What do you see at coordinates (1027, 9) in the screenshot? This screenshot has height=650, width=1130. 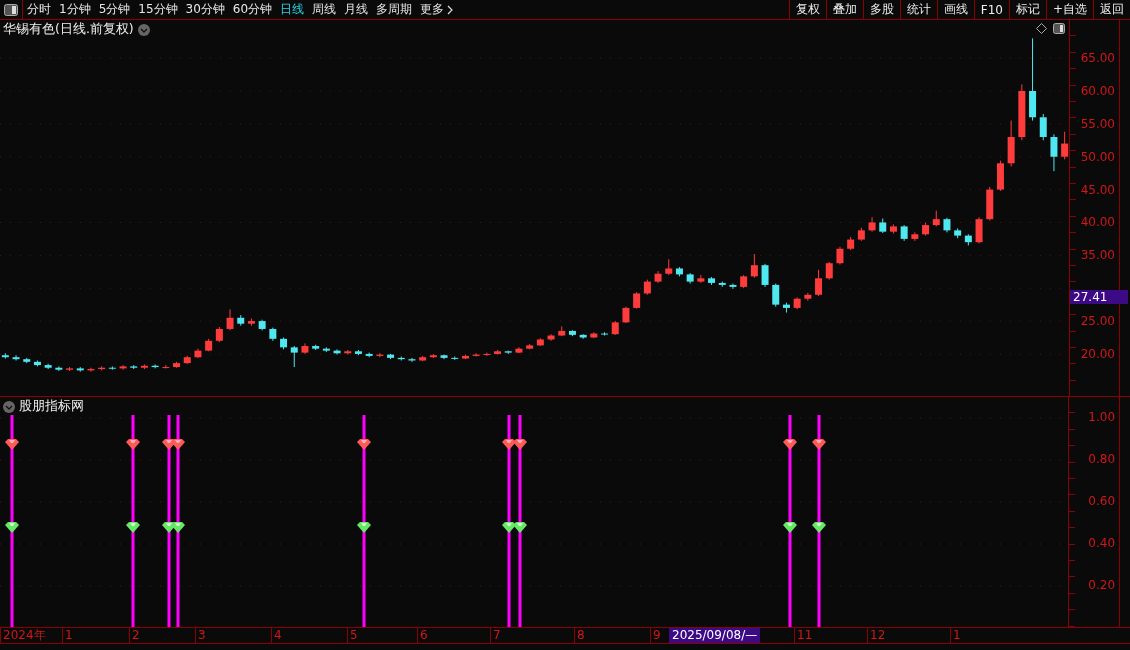 I see `toolbar-button: 标记` at bounding box center [1027, 9].